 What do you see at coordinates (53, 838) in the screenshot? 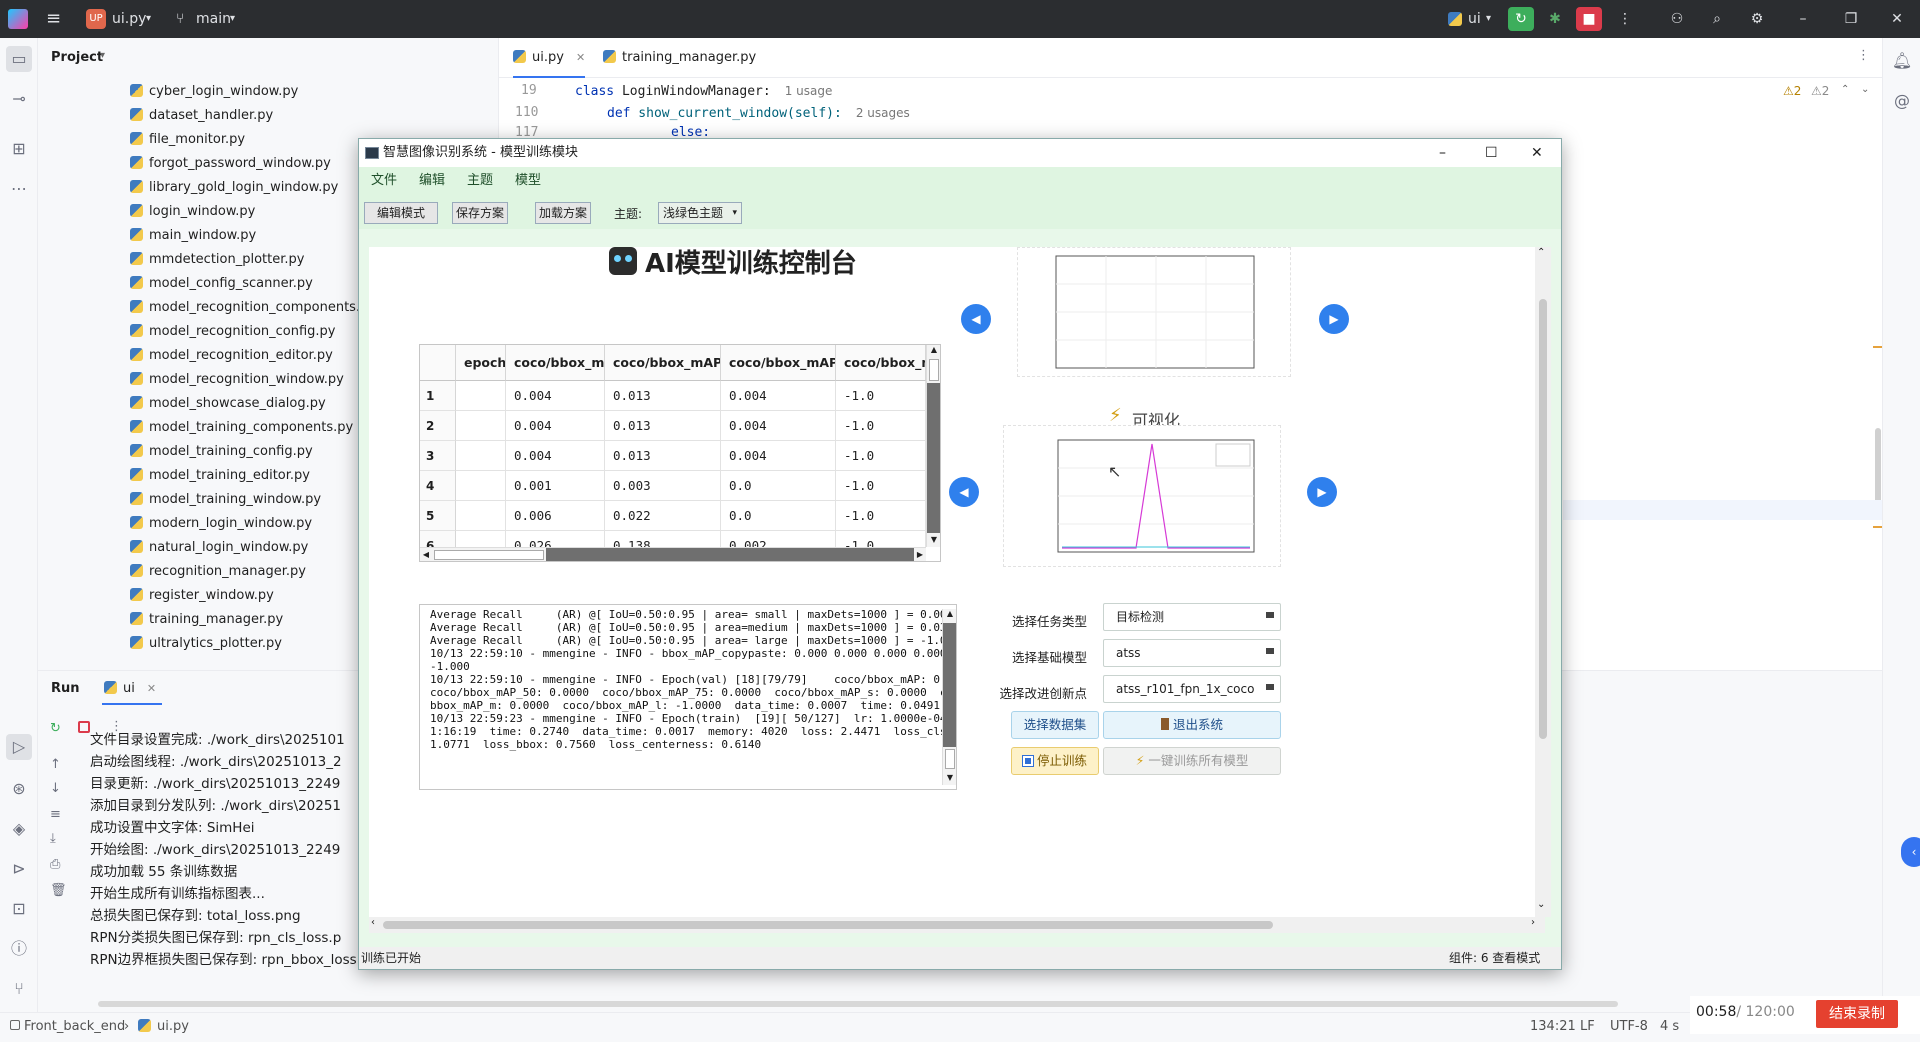
I see `scroll-end-icon: ⤓` at bounding box center [53, 838].